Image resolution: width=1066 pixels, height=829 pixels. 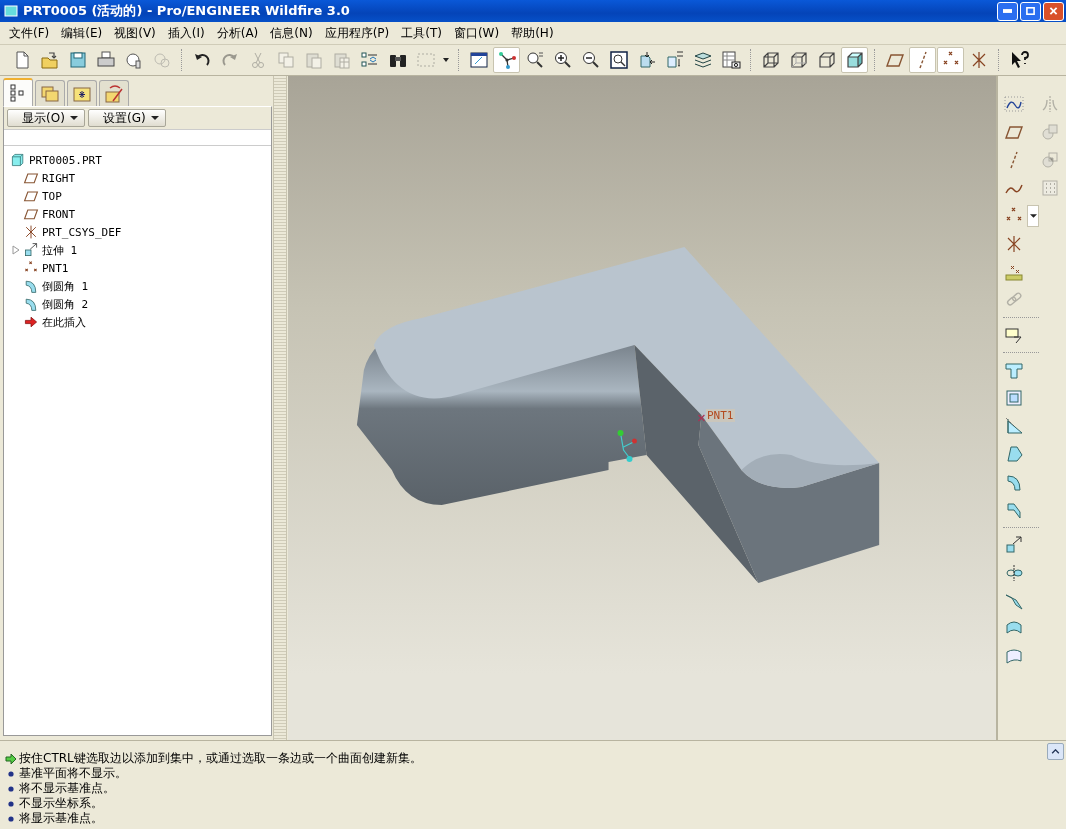 I want to click on window-title: PRT0005 (活动的) - Pro/ENGINEER Wildfire 3.0, so click(x=187, y=11).